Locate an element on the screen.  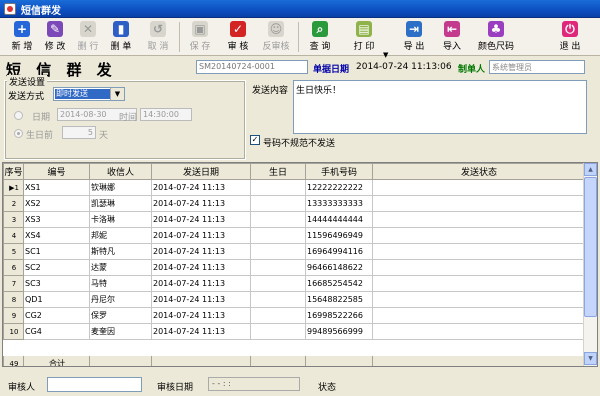
recipient-cell: 丹尼尔 is located at coordinates (120, 299).